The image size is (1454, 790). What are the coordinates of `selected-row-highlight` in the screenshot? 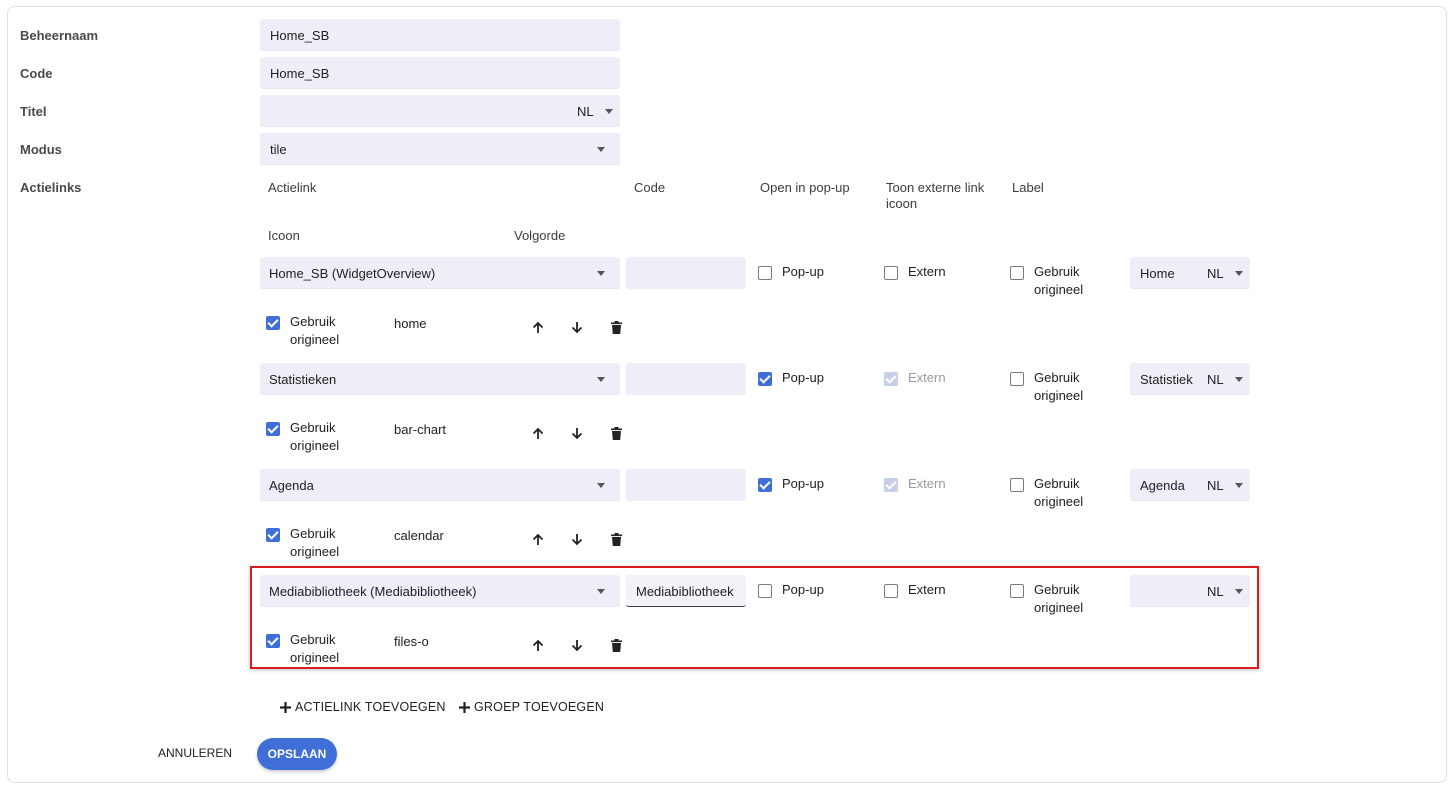 It's located at (754, 617).